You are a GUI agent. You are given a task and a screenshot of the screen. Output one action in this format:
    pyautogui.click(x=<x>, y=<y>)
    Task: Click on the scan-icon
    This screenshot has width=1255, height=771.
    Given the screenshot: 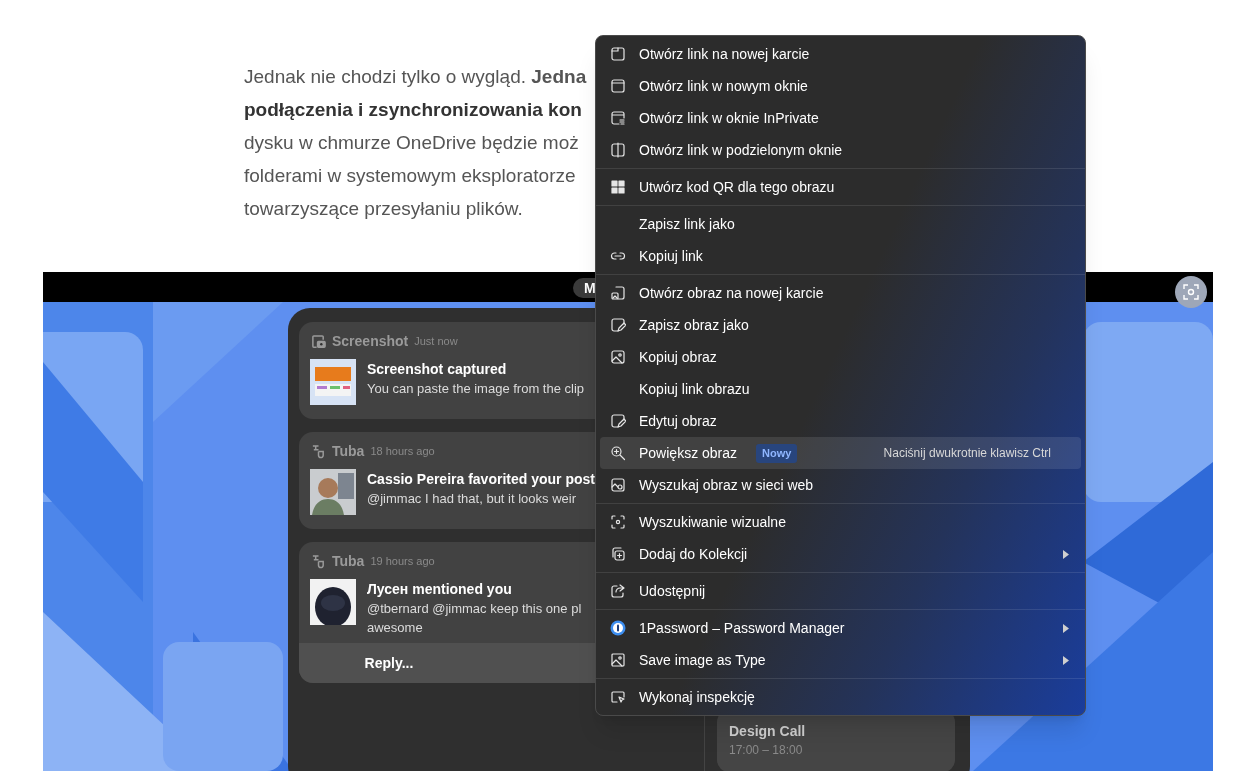 What is the action you would take?
    pyautogui.click(x=1191, y=292)
    